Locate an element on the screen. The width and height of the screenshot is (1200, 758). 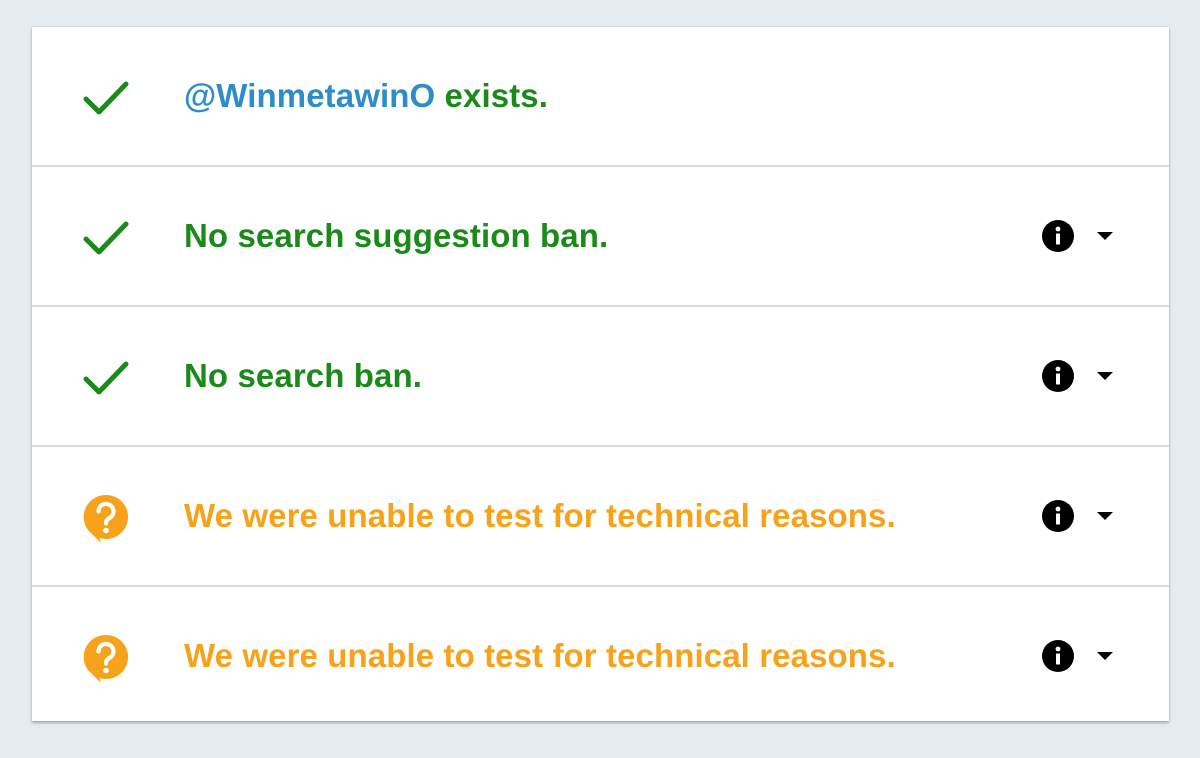
result-text: @WinmetawinO exists. is located at coordinates (366, 96).